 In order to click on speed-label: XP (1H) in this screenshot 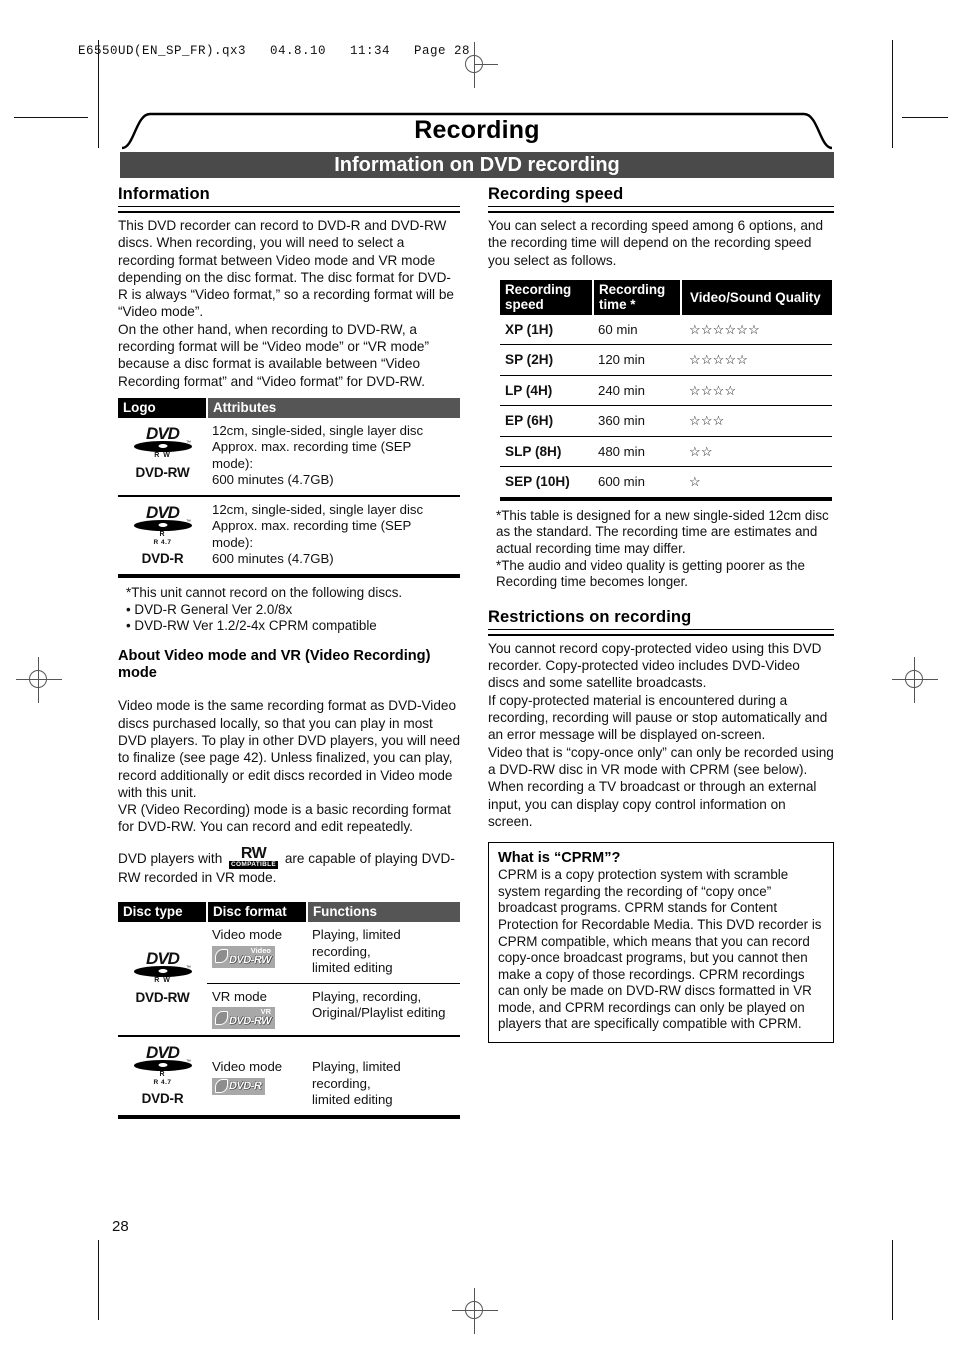, I will do `click(529, 329)`.